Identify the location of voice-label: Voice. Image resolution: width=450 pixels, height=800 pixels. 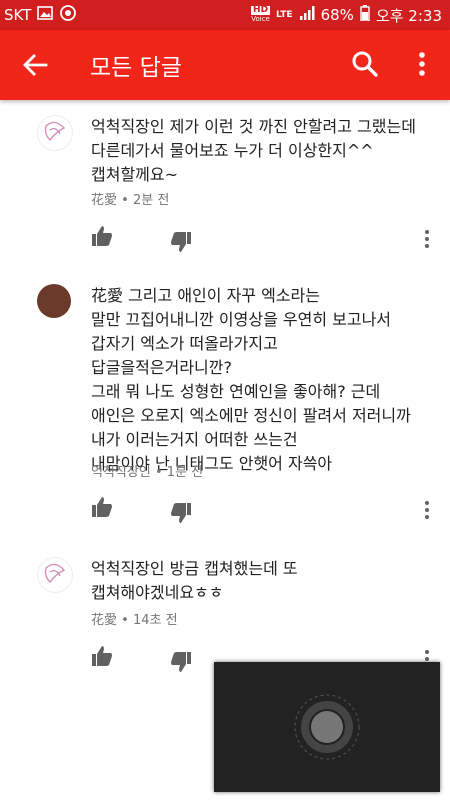
(260, 19).